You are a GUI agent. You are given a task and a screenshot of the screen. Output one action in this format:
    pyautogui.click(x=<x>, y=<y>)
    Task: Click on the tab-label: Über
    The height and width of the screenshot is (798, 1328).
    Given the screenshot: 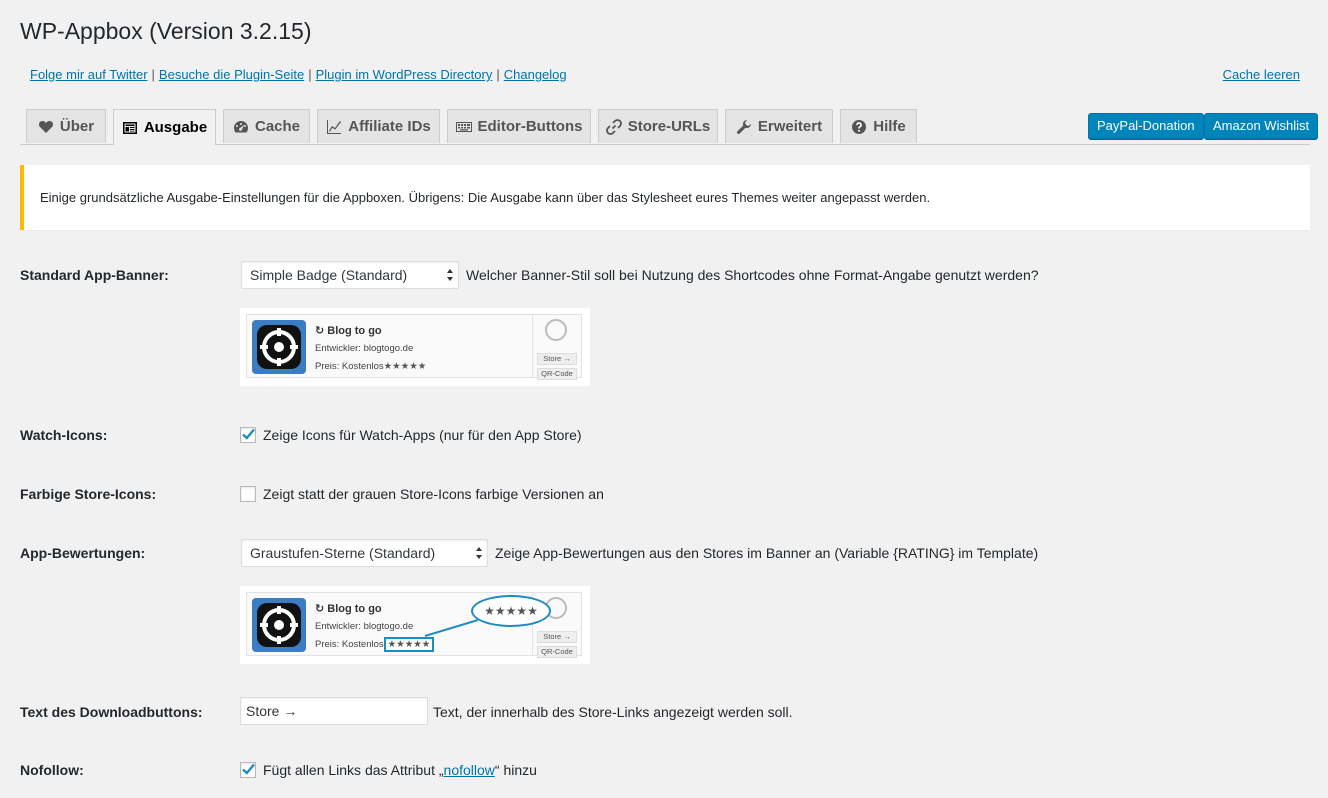 What is the action you would take?
    pyautogui.click(x=77, y=126)
    